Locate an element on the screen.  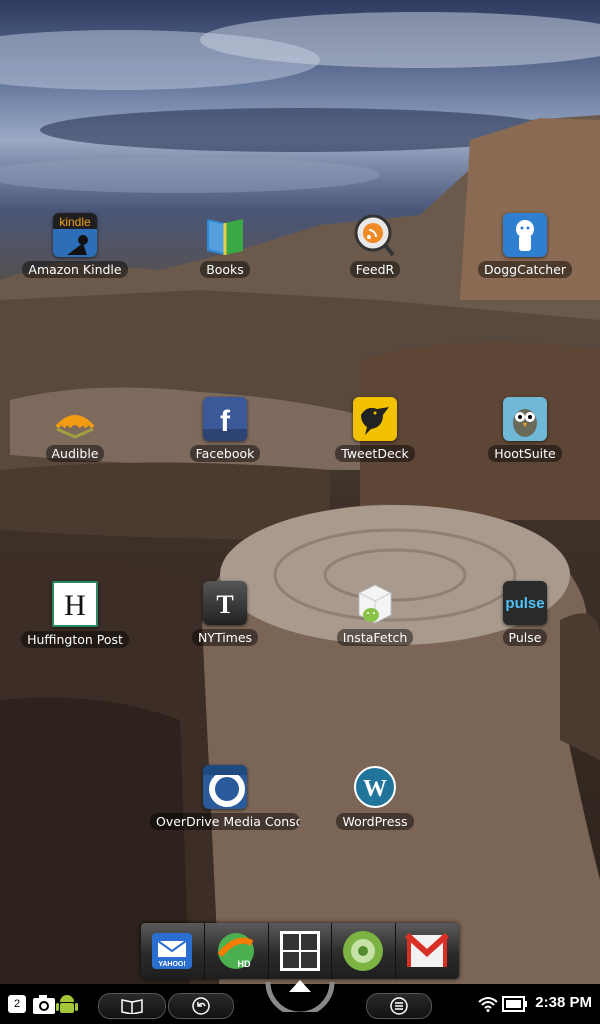
app-feedr: FeedR is located at coordinates (375, 247).